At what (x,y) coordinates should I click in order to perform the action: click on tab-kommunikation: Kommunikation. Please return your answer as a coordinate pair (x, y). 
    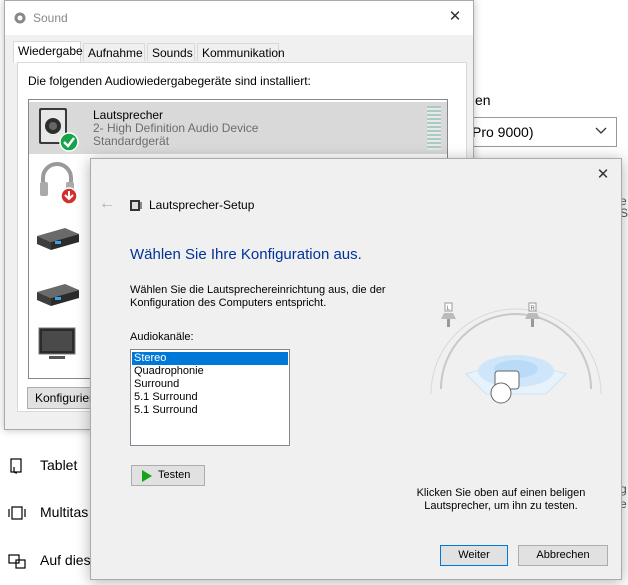
    Looking at the image, I should click on (241, 52).